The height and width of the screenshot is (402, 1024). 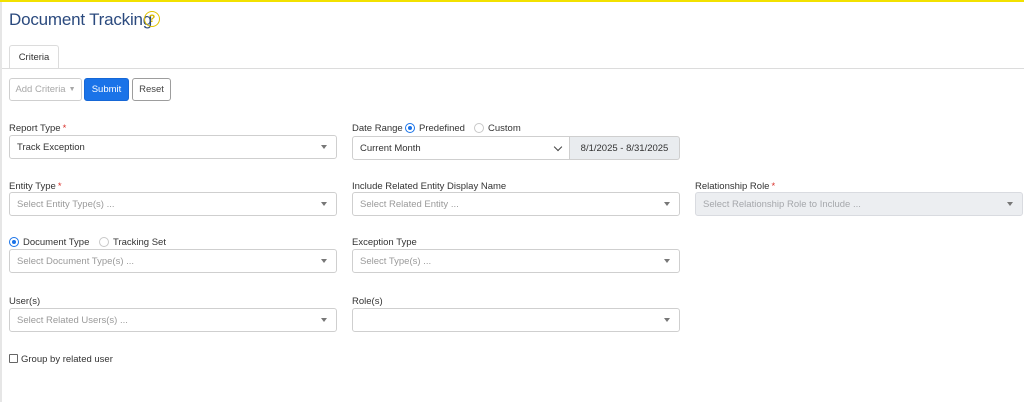 I want to click on users-label: User(s), so click(x=25, y=301).